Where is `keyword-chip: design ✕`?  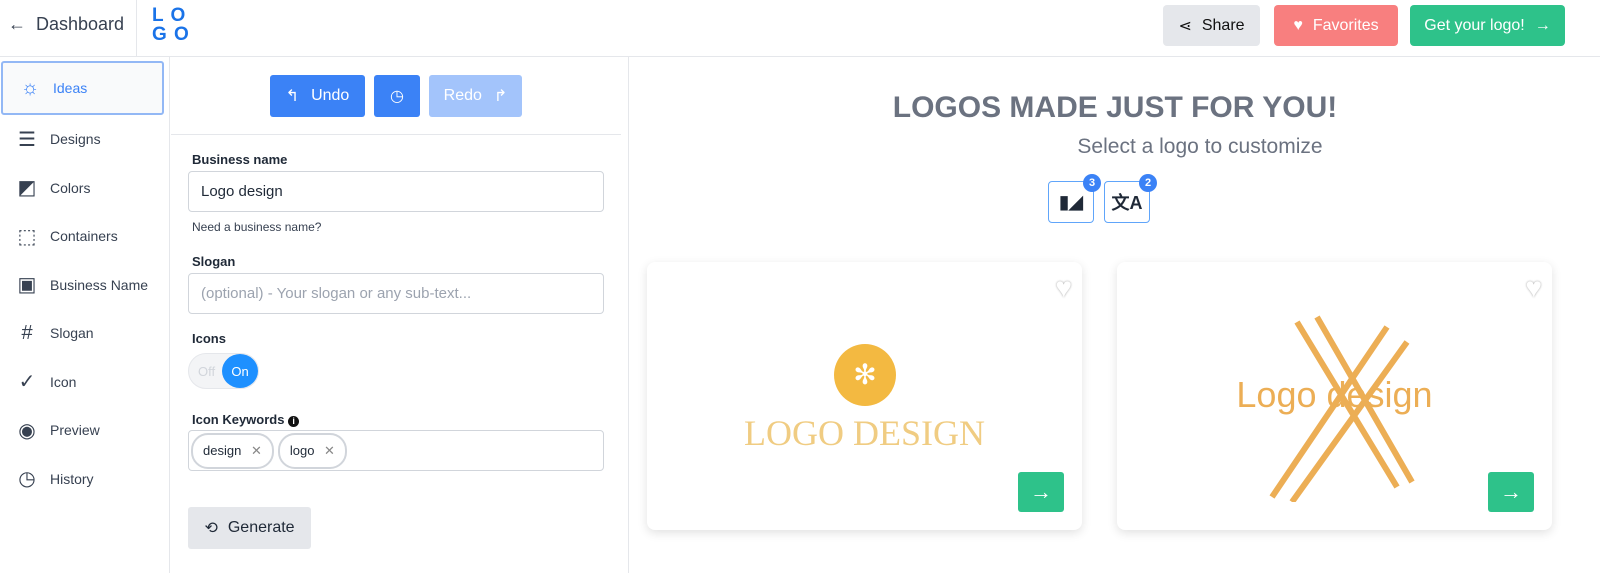
keyword-chip: design ✕ is located at coordinates (232, 450).